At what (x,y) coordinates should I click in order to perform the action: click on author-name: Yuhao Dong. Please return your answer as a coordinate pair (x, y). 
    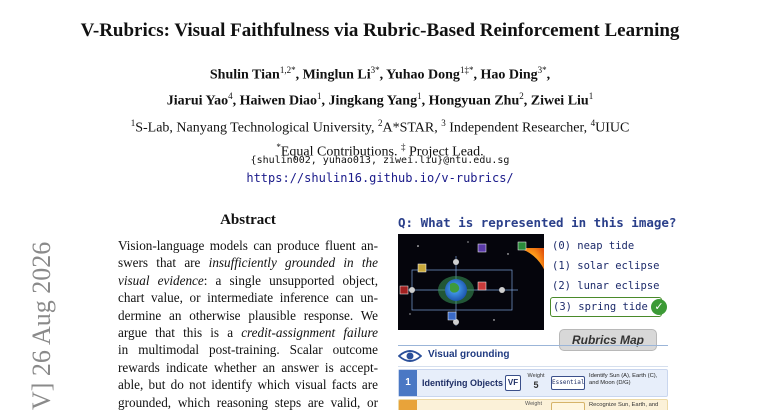
    Looking at the image, I should click on (423, 75).